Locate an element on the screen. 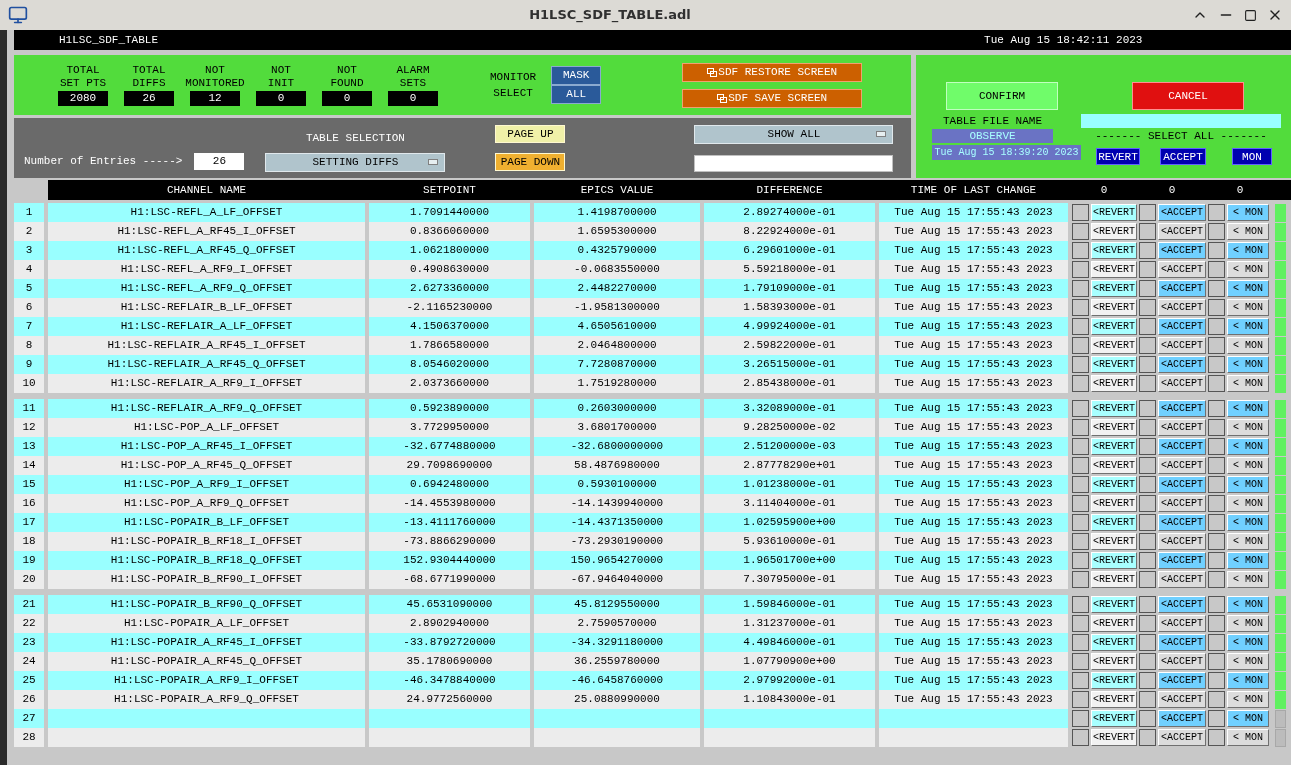  screen-button: SDF RESTORE SCREEN is located at coordinates (772, 72).